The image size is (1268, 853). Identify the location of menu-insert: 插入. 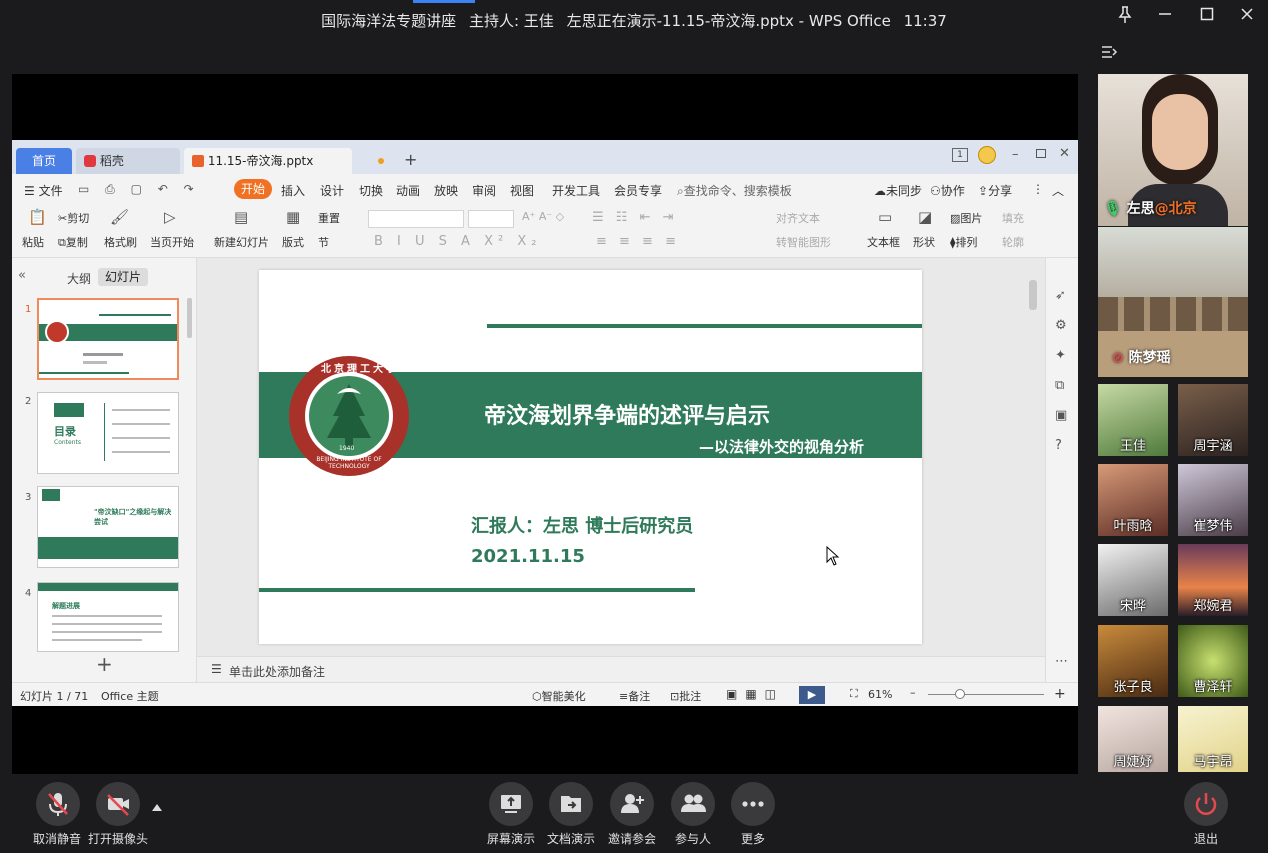
(293, 190).